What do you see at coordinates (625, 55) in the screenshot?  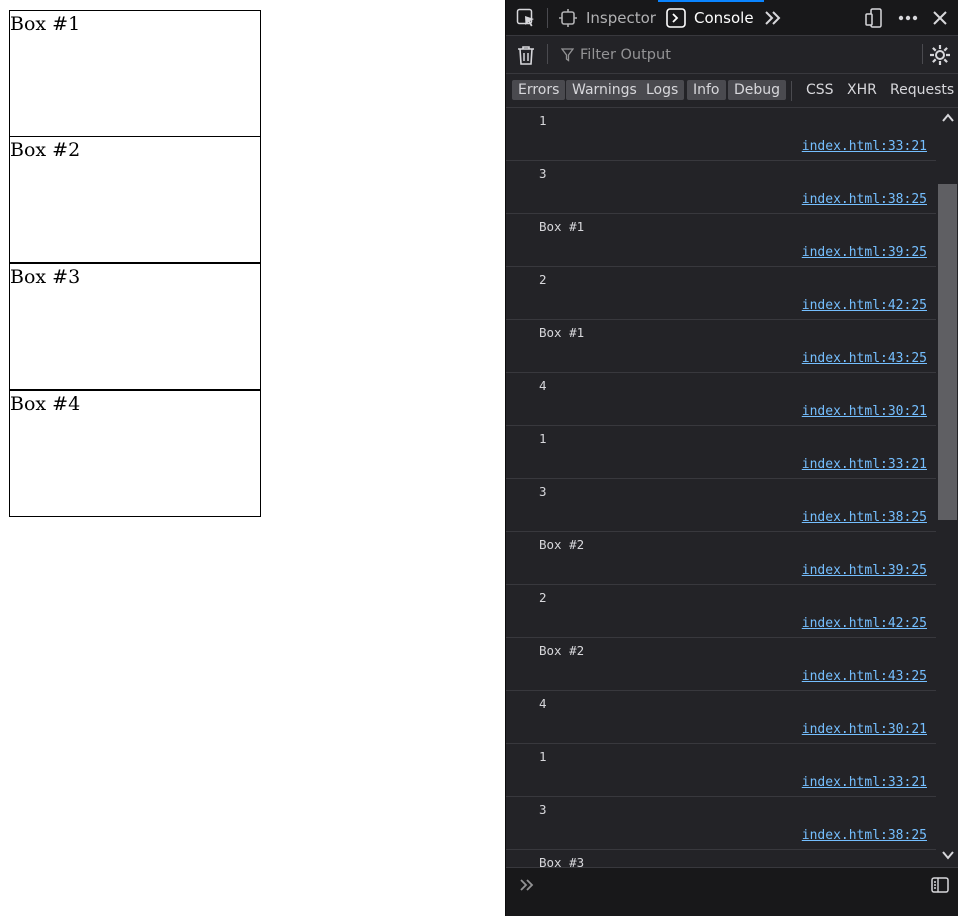 I see `filter-placeholder: Filter Output` at bounding box center [625, 55].